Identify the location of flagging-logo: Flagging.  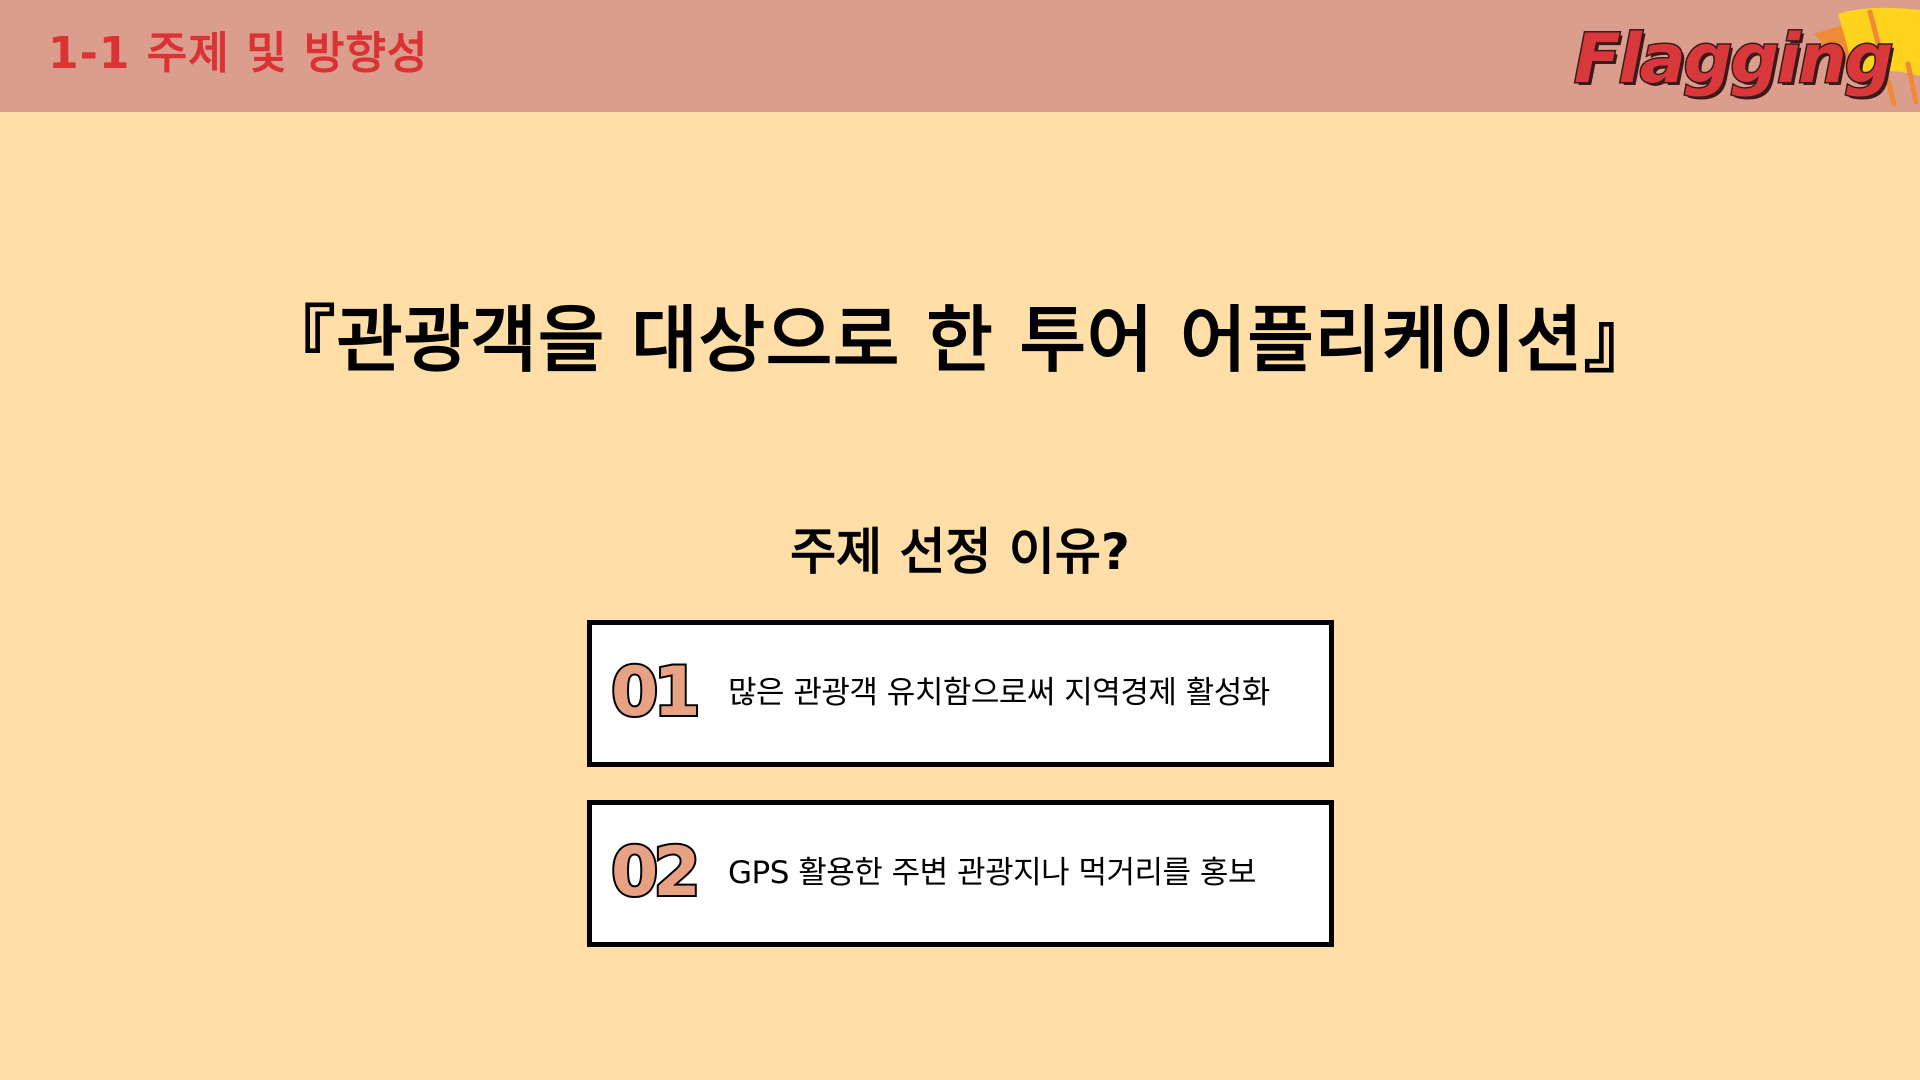
(1744, 59).